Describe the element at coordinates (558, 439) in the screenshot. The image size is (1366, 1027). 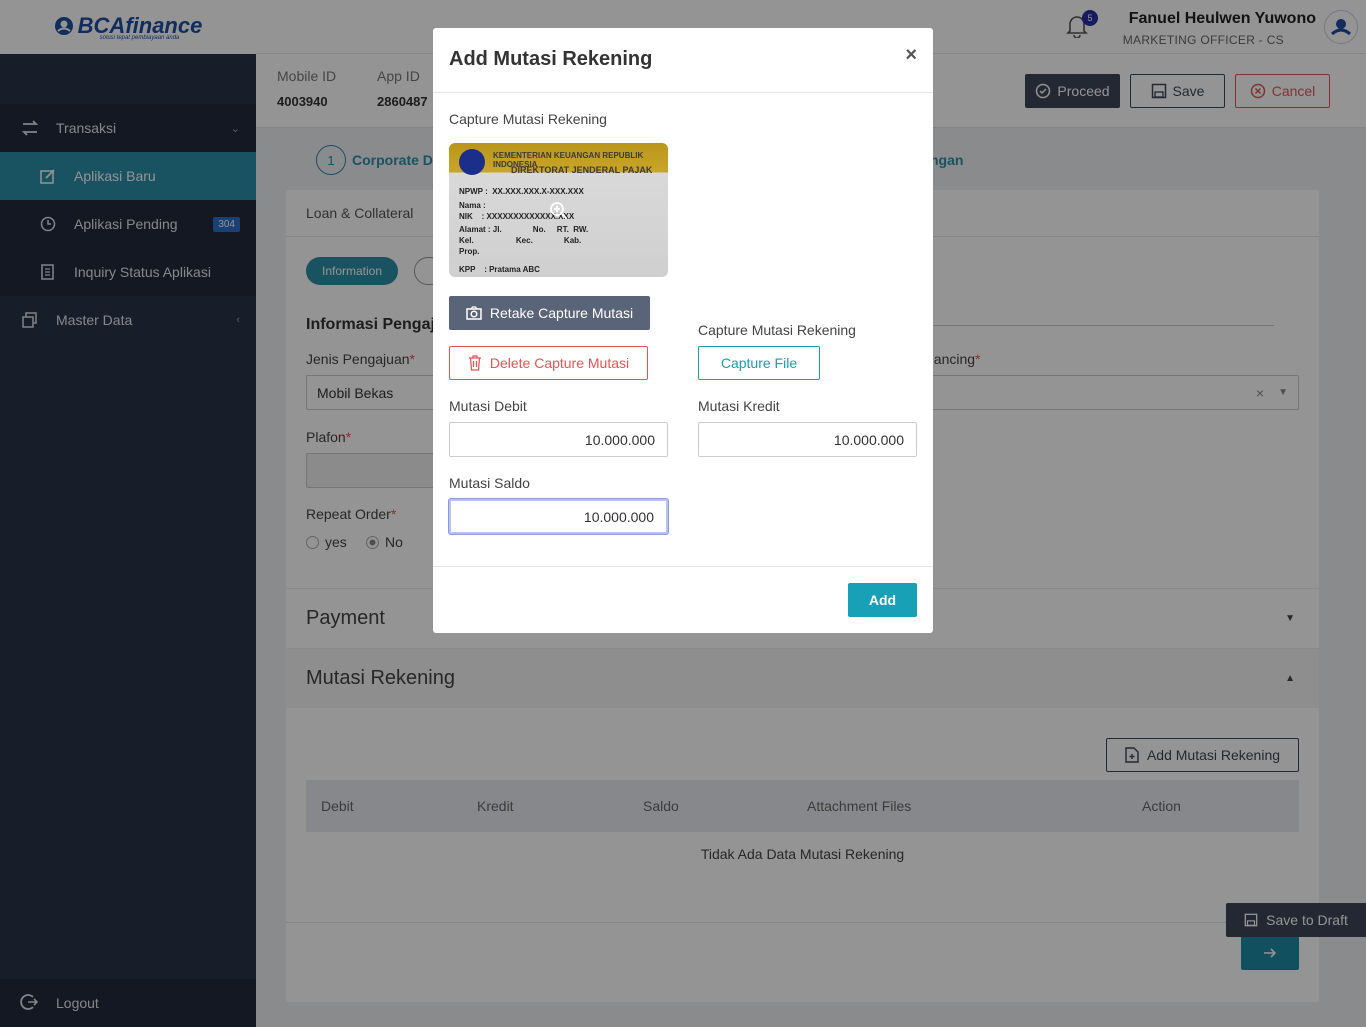
I see `mutasi-debit-input` at that location.